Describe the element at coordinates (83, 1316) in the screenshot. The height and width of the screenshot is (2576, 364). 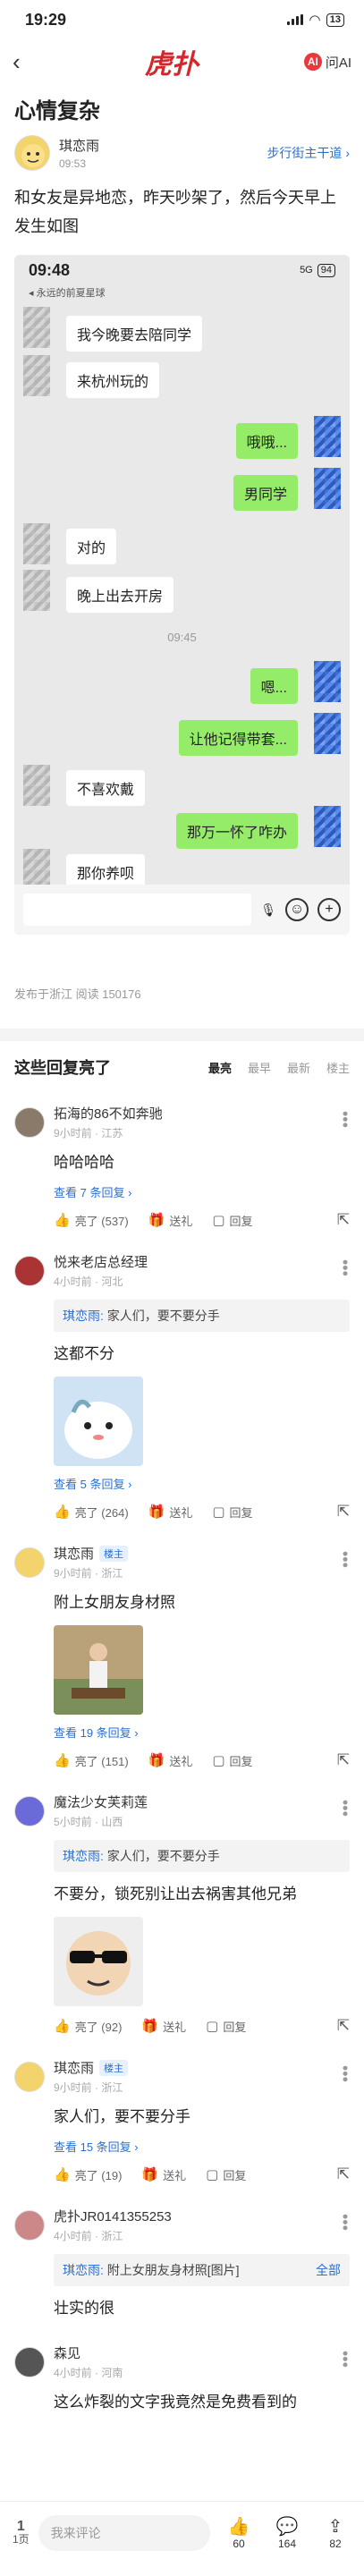
I see `quote-author: 琪恋雨:` at that location.